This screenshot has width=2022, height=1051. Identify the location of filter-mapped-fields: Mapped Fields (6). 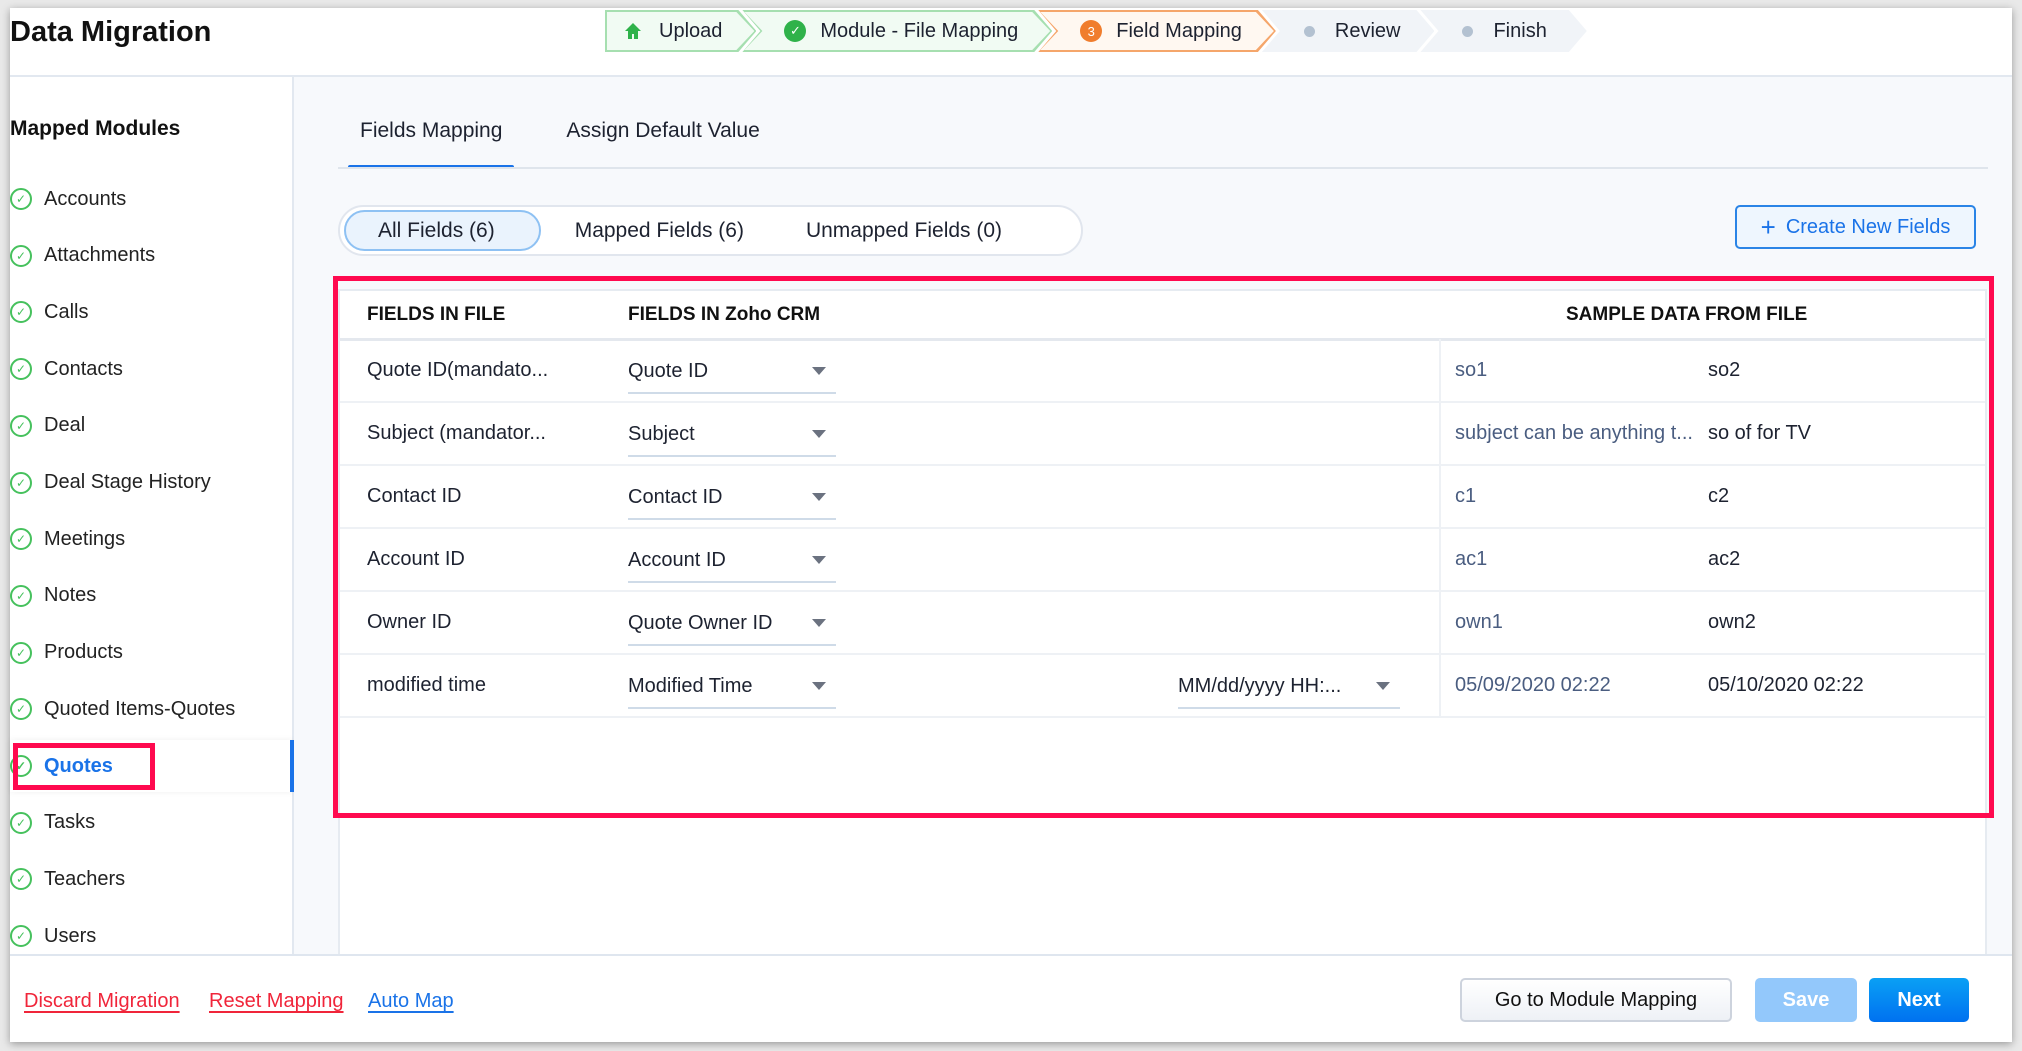
(659, 230).